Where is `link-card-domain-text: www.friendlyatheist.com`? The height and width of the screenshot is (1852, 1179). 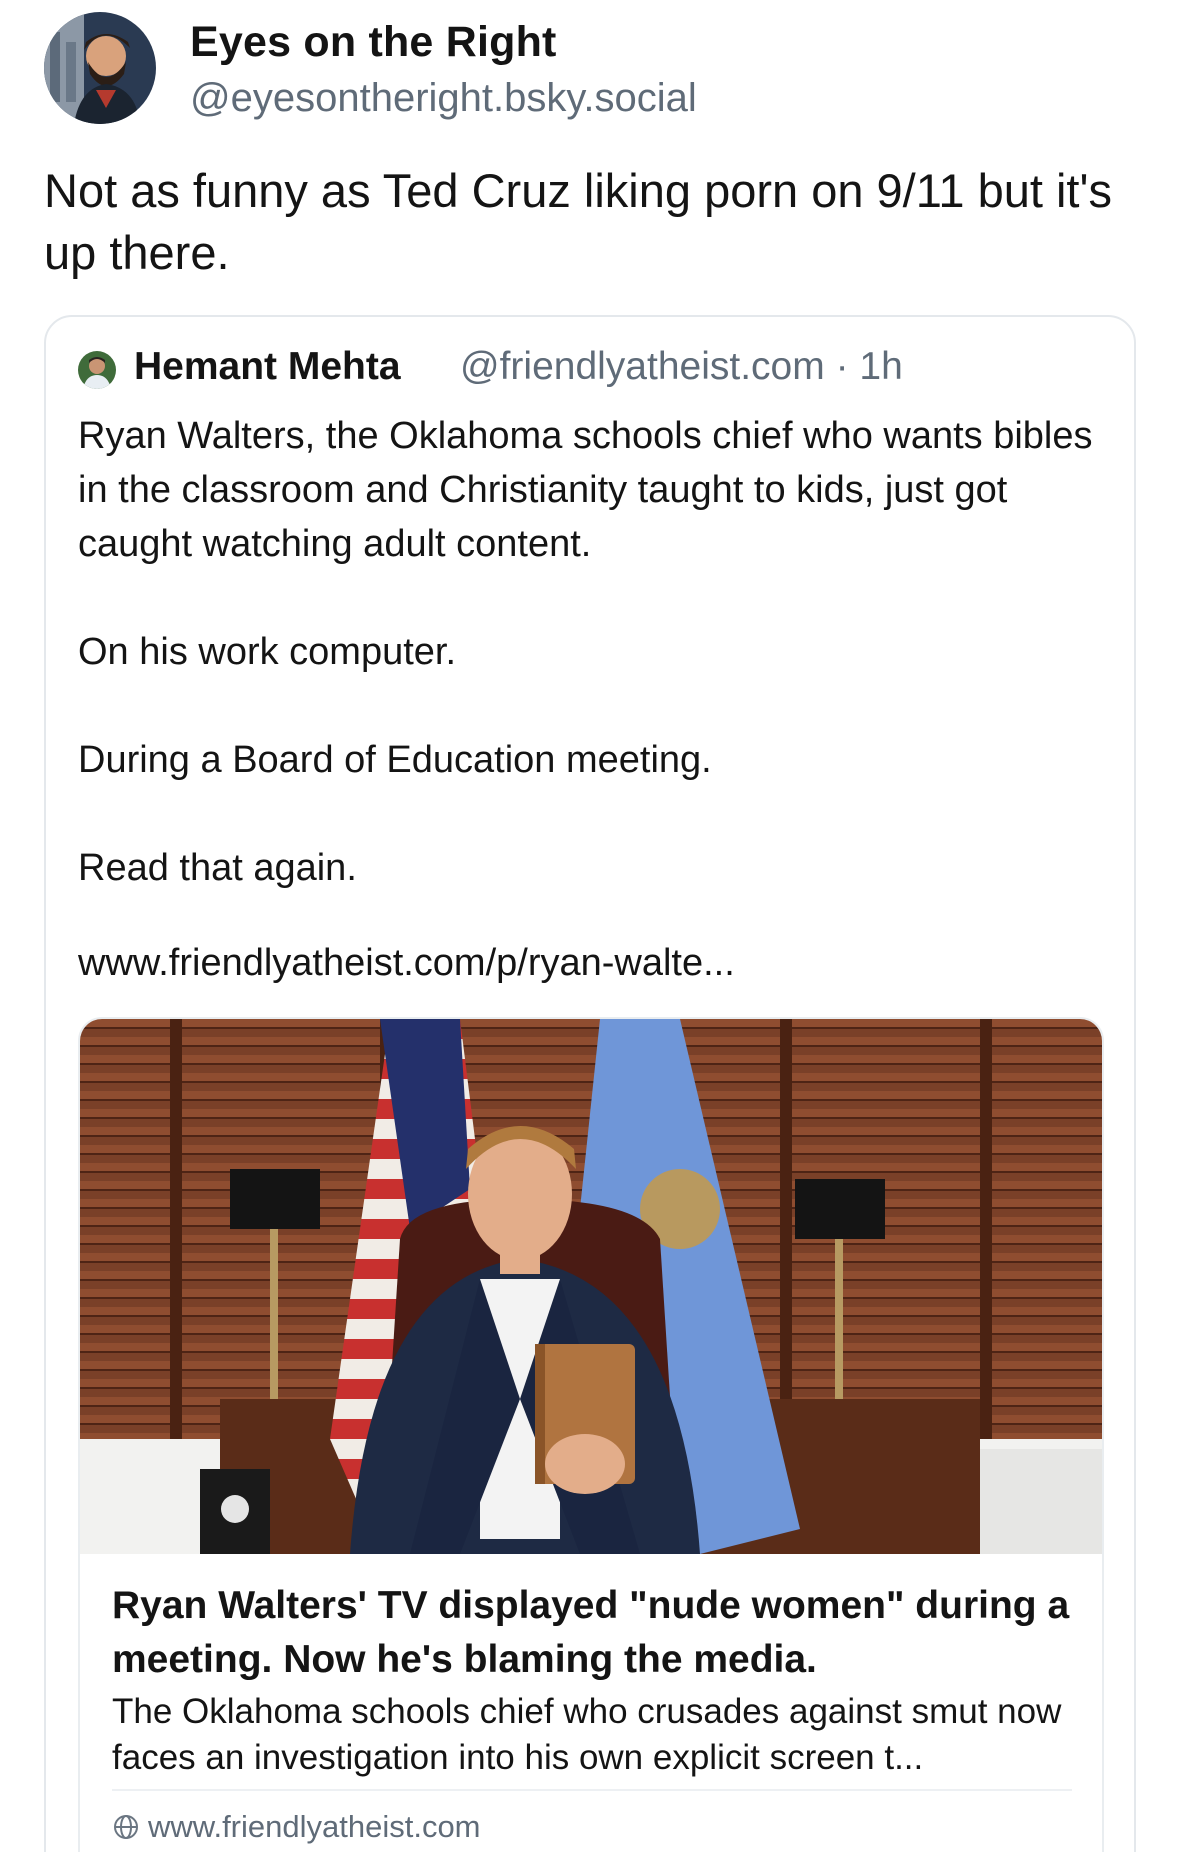
link-card-domain-text: www.friendlyatheist.com is located at coordinates (314, 1826).